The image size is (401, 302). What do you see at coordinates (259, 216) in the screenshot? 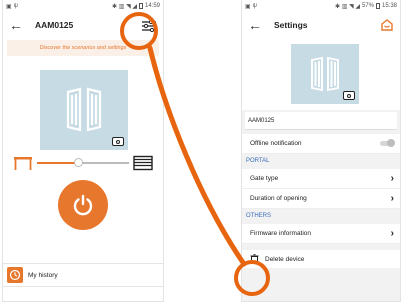
I see `section-others: OTHERS` at bounding box center [259, 216].